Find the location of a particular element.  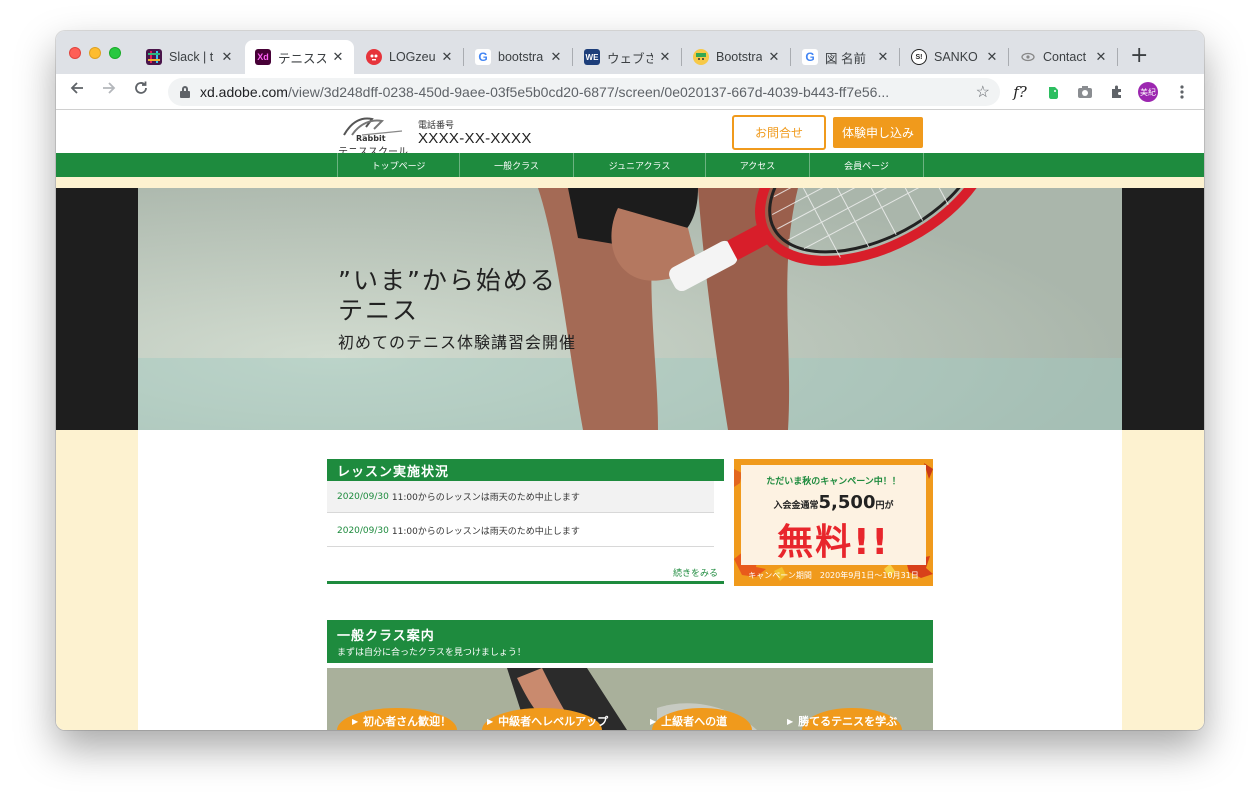

tab-google-bootstrap: G bootstra ✕ is located at coordinates (518, 57).